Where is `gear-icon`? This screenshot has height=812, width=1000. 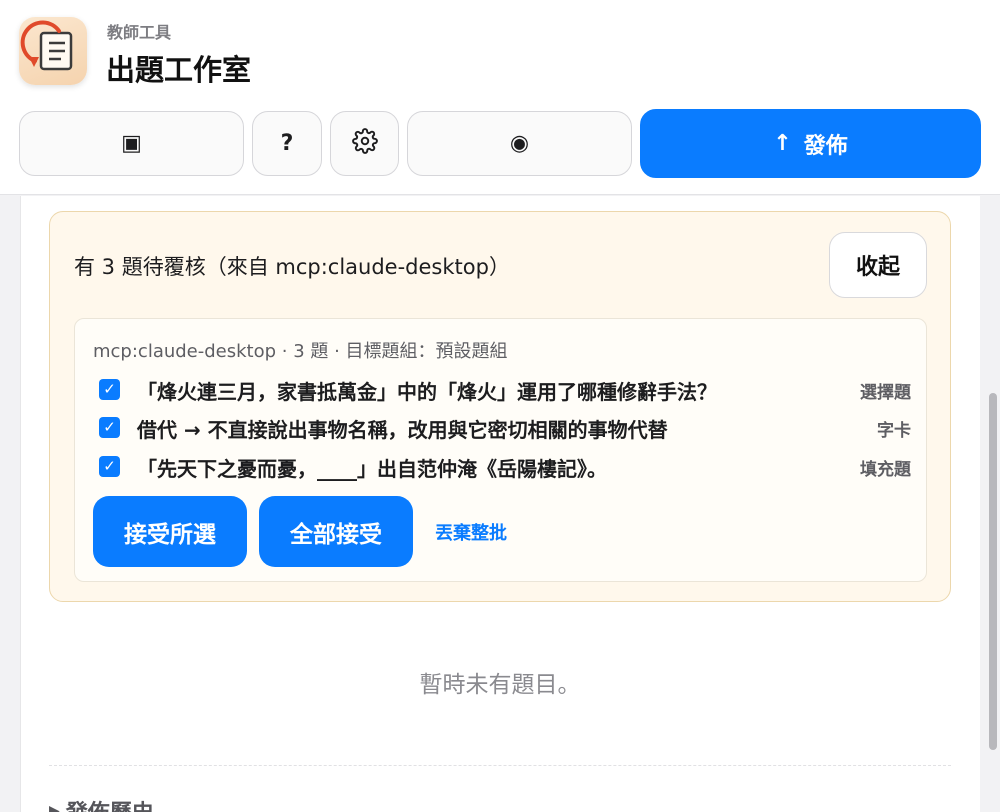 gear-icon is located at coordinates (364, 143).